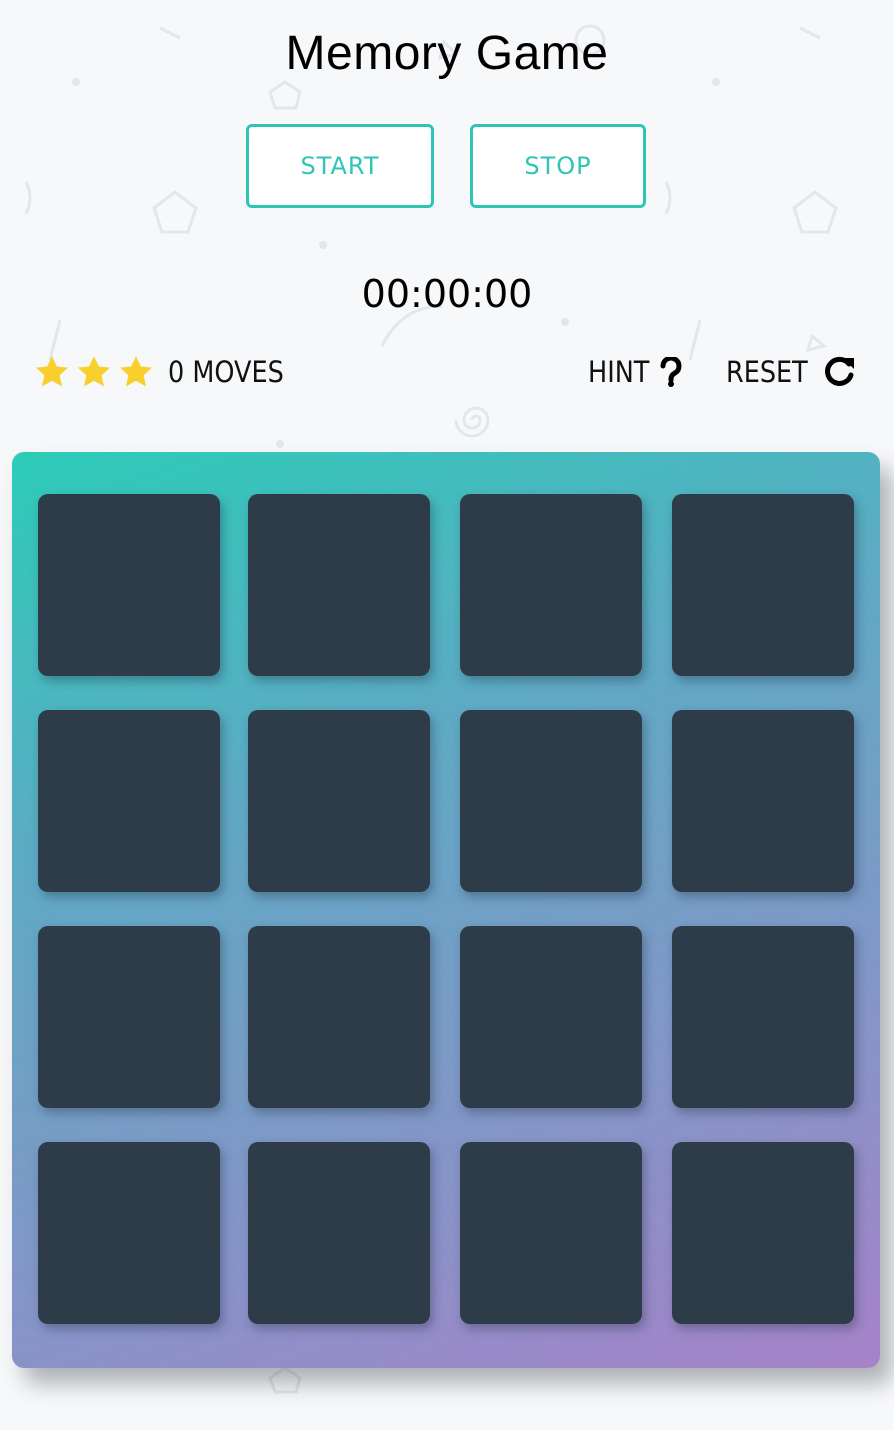  I want to click on reset-button: RESET, so click(791, 372).